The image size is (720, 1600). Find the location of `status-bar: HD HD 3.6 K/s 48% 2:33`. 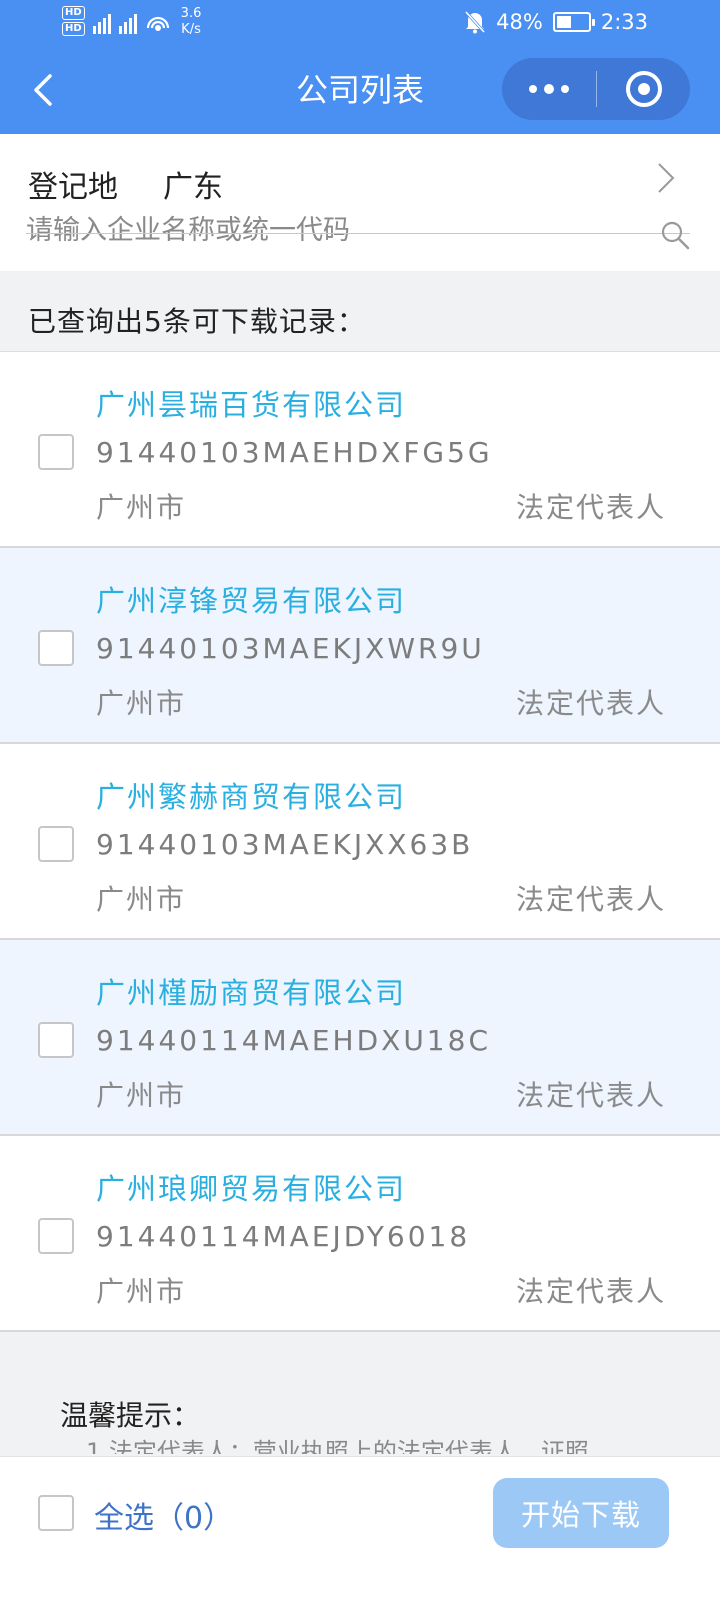

status-bar: HD HD 3.6 K/s 48% 2:33 is located at coordinates (360, 25).